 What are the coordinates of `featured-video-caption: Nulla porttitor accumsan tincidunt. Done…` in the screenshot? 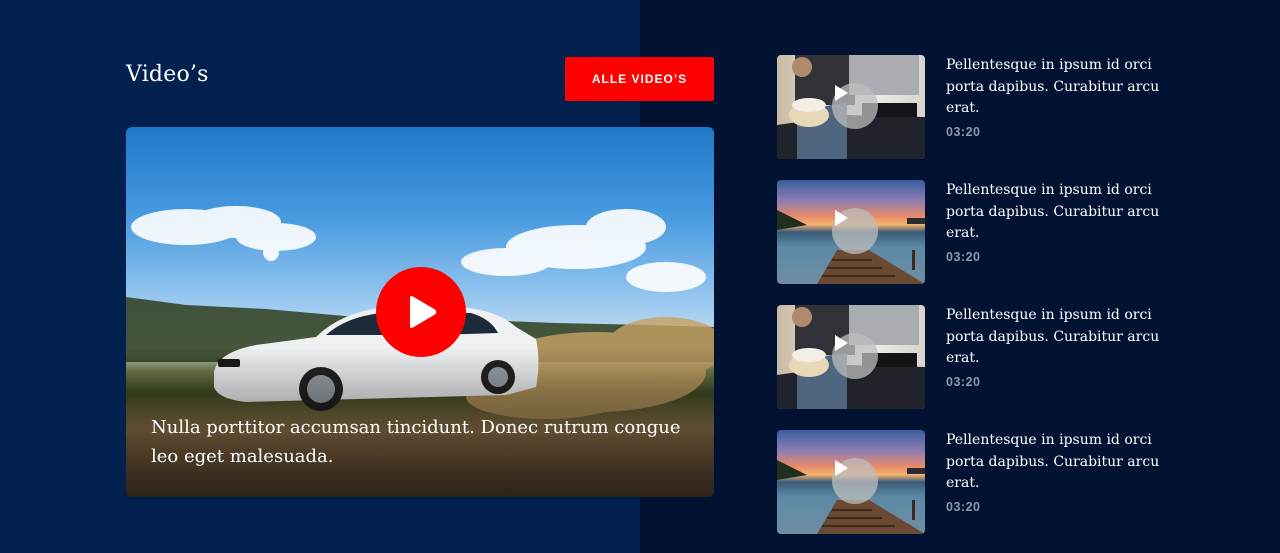 It's located at (416, 442).